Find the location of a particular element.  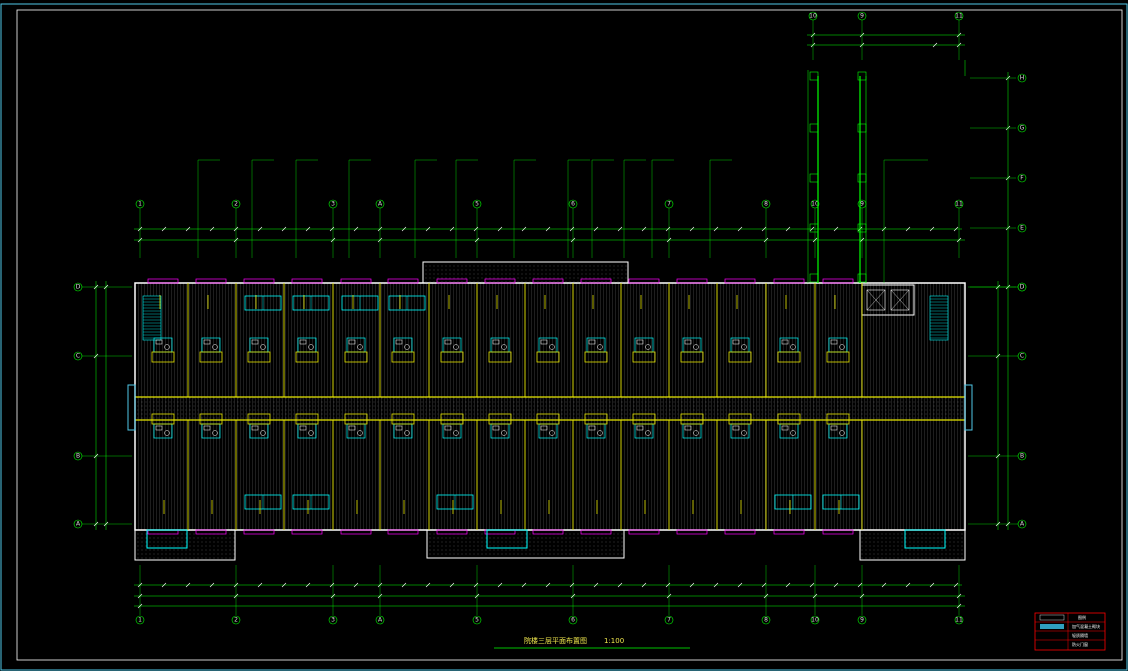

north-bay-center is located at coordinates (525, 272).